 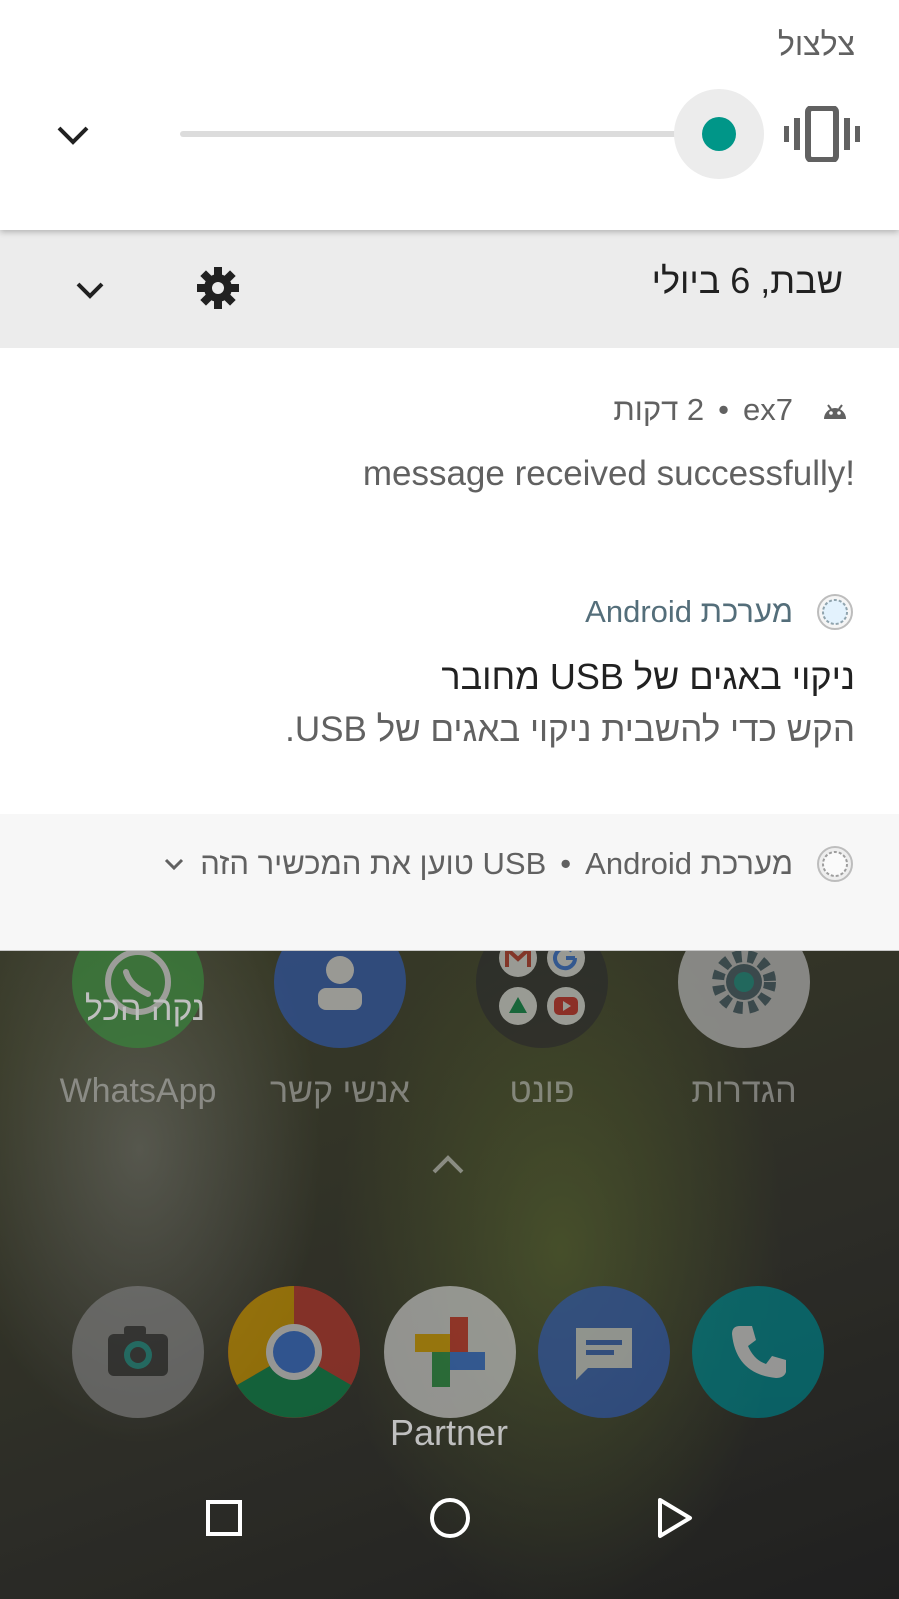 What do you see at coordinates (570, 729) in the screenshot?
I see `notification-text: הקש כדי להשבית ניקוי באגים של USB.` at bounding box center [570, 729].